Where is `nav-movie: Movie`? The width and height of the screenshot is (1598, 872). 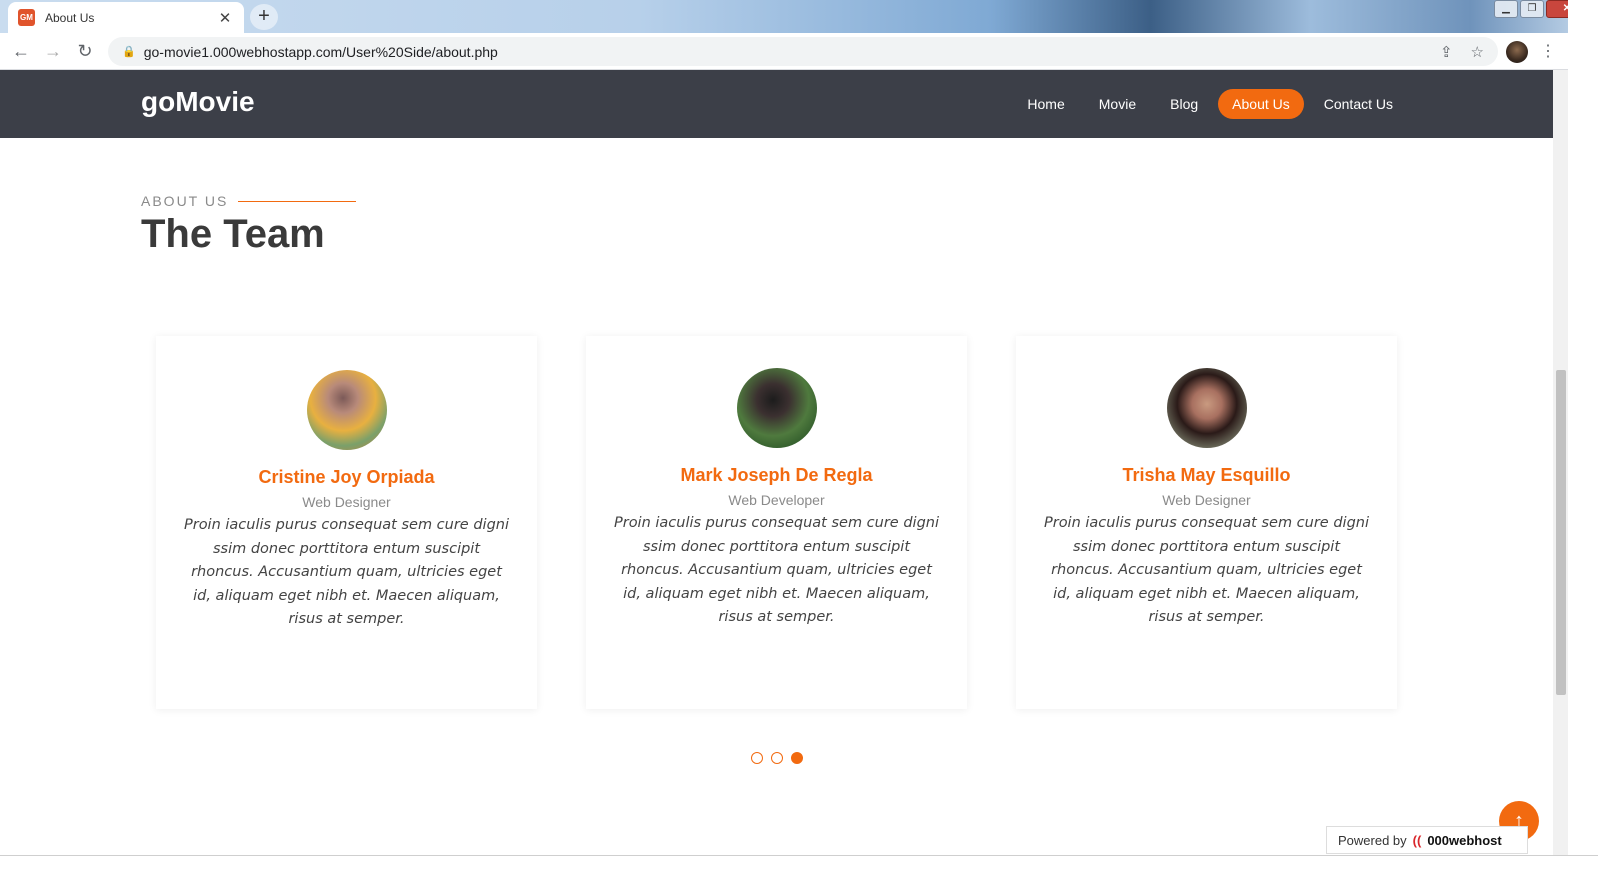
nav-movie: Movie is located at coordinates (1117, 104).